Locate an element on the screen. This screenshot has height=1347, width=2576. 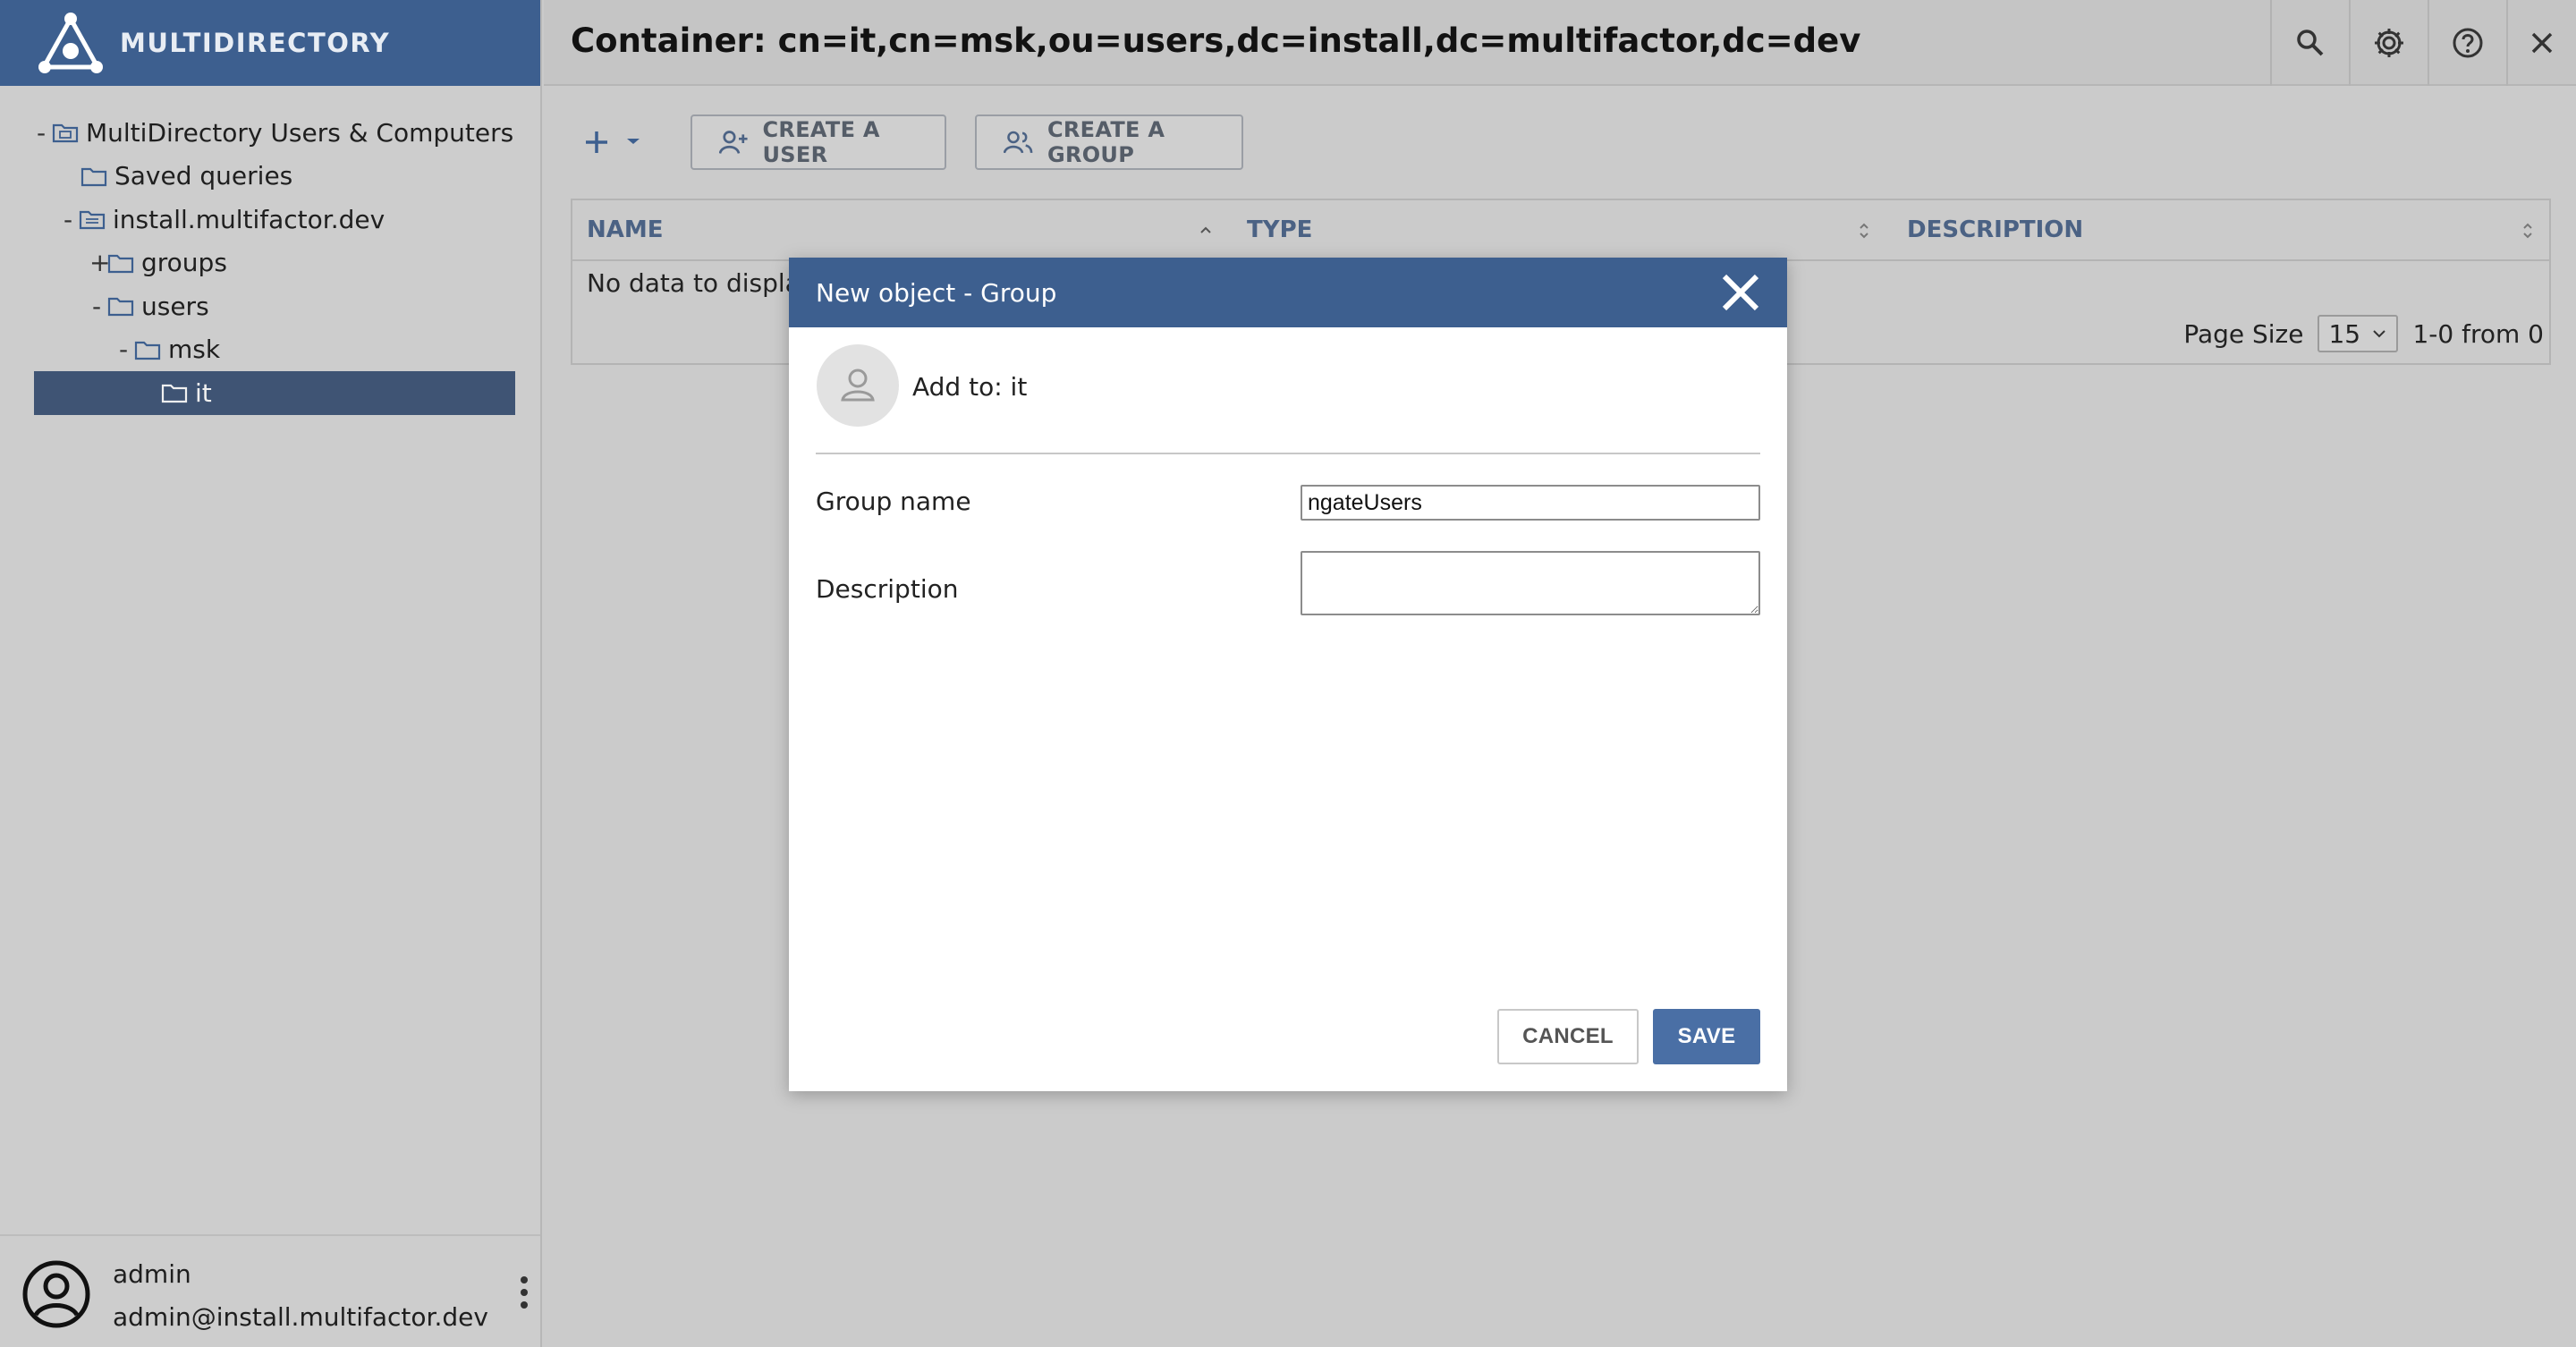
search-button is located at coordinates (2309, 43).